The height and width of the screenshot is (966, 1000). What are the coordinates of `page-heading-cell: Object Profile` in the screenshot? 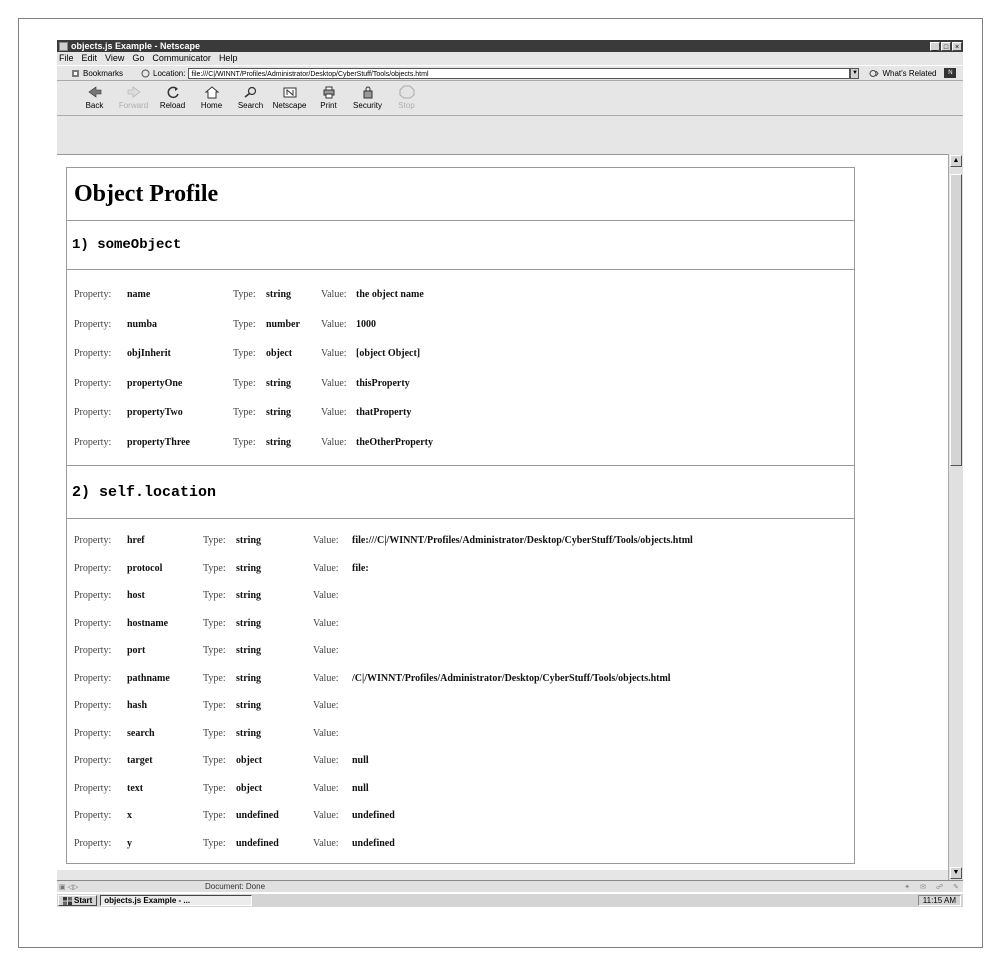 It's located at (460, 194).